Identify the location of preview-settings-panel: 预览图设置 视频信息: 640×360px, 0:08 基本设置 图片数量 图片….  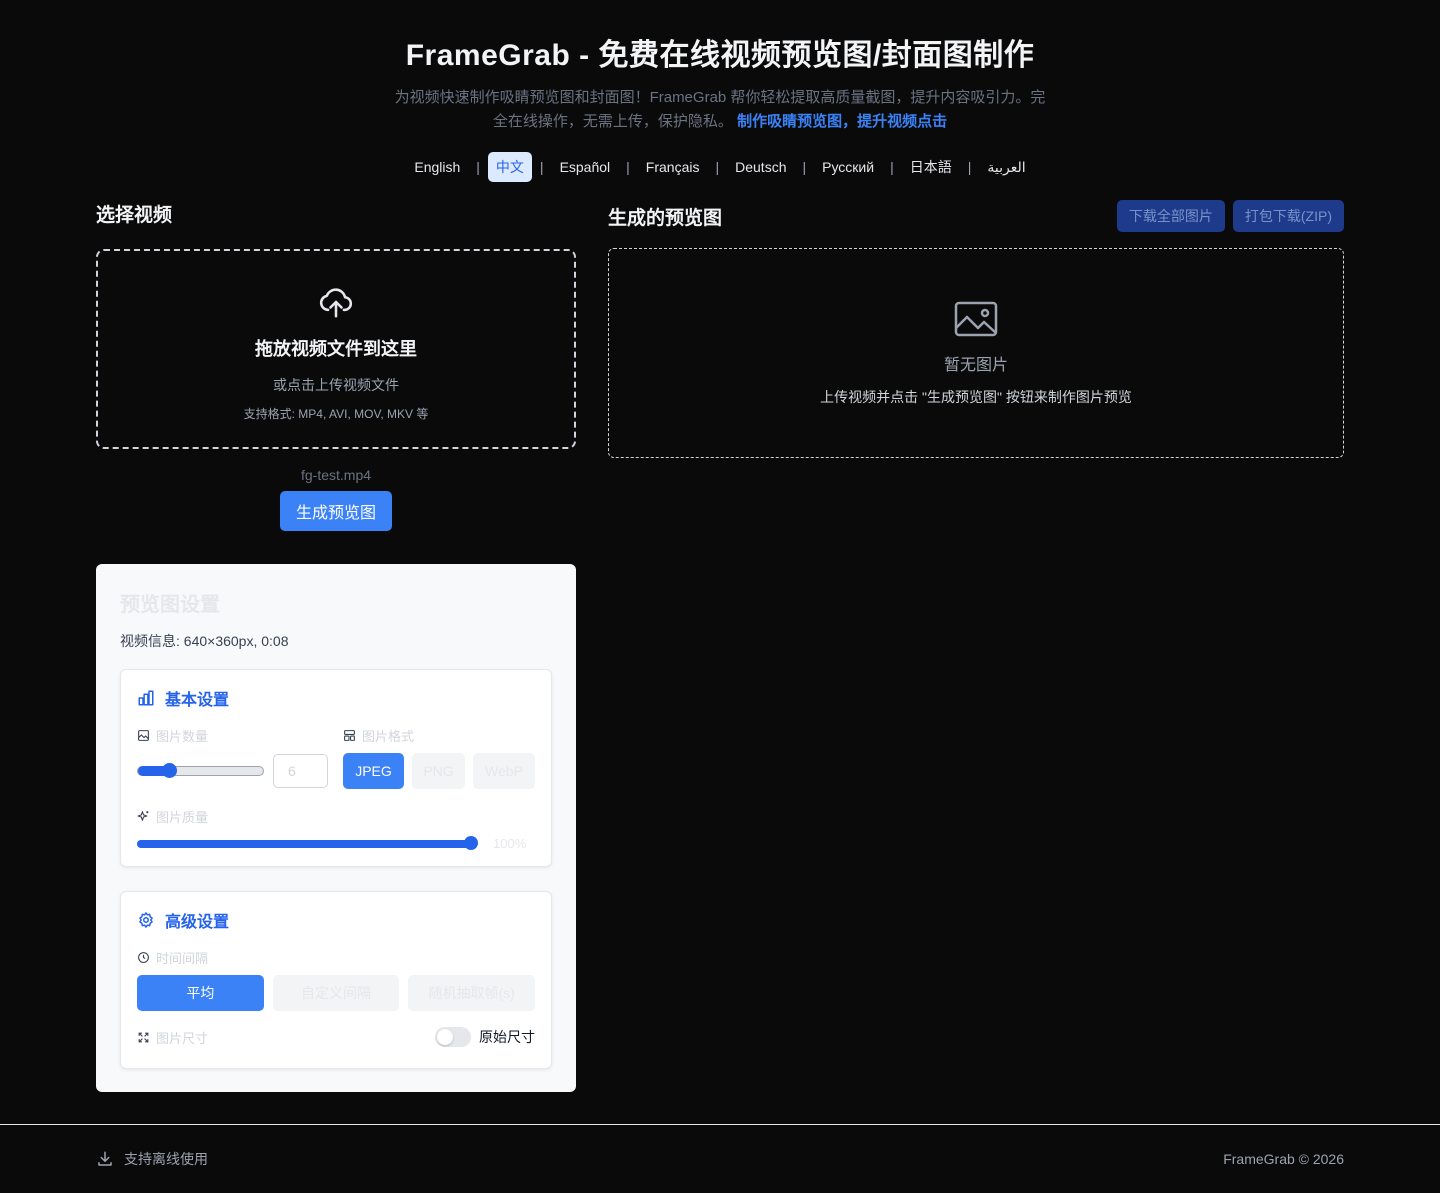
(336, 828).